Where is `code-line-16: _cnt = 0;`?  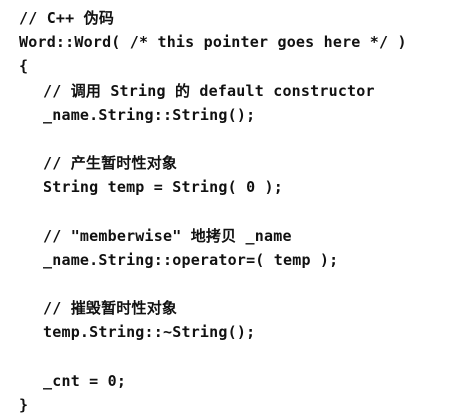
code-line-16: _cnt = 0; is located at coordinates (213, 381).